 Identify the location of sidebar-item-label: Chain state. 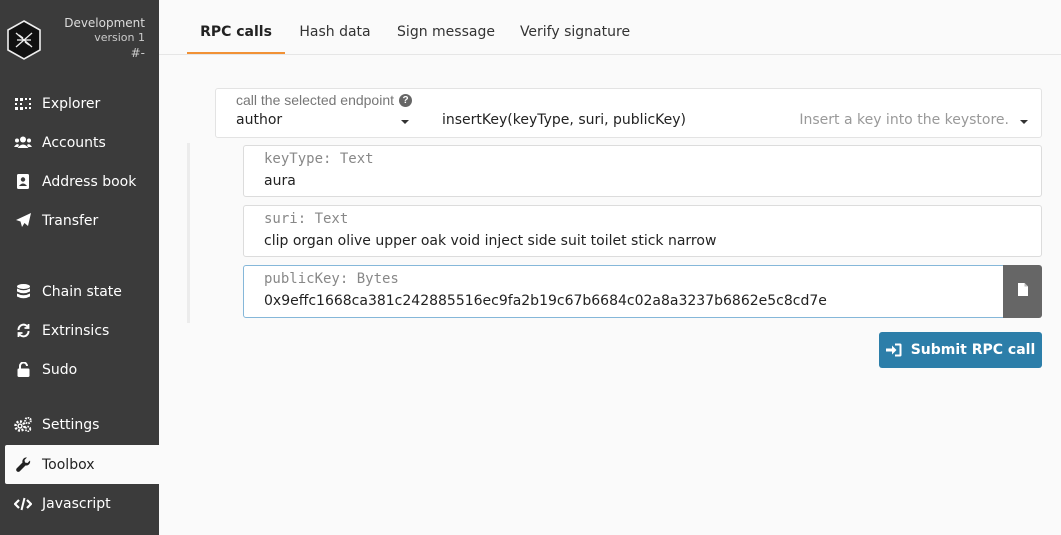
(82, 291).